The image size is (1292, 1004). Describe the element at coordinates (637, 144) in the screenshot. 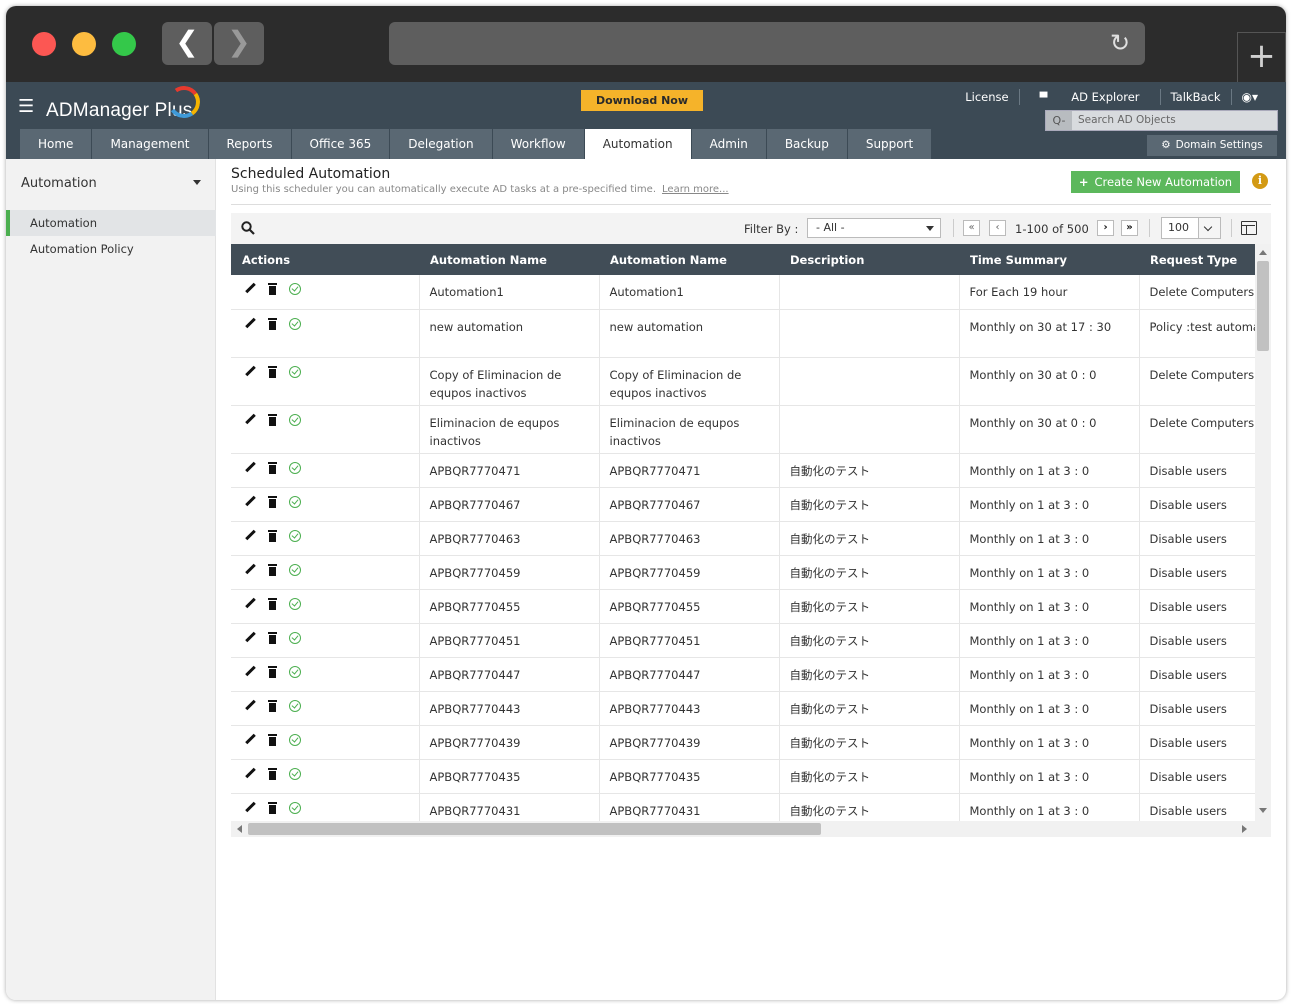

I see `tab-automation: Automation` at that location.